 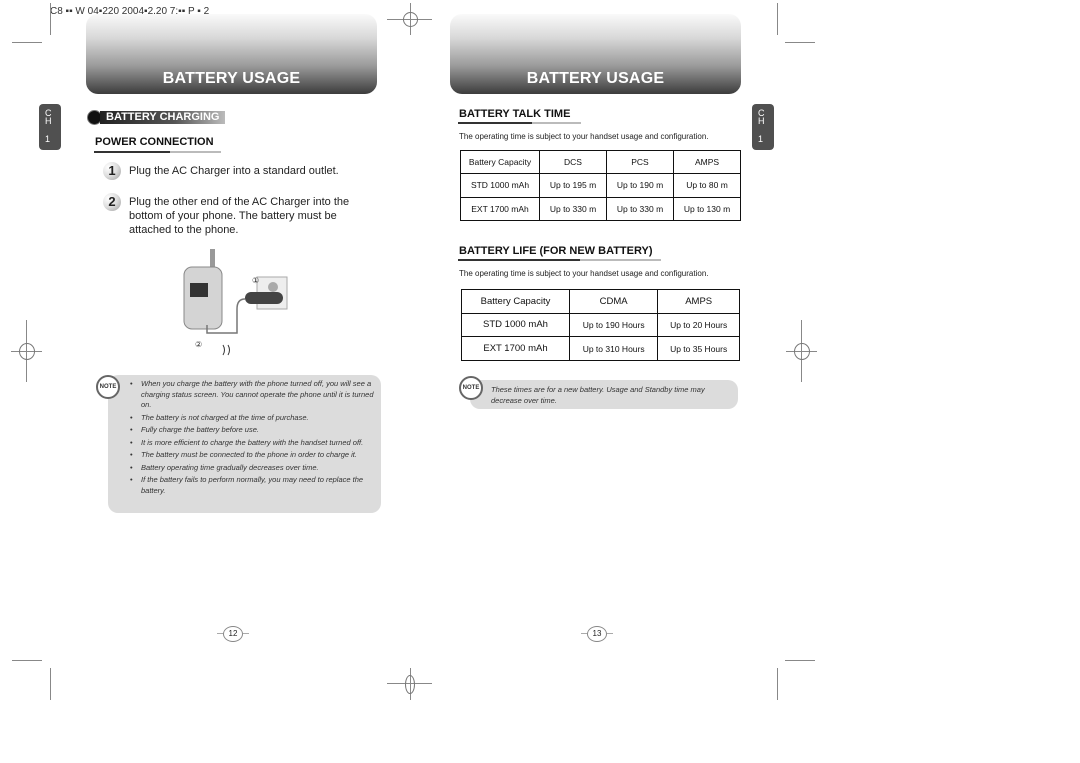 I want to click on table-cell: Up to 130 m, so click(x=707, y=209).